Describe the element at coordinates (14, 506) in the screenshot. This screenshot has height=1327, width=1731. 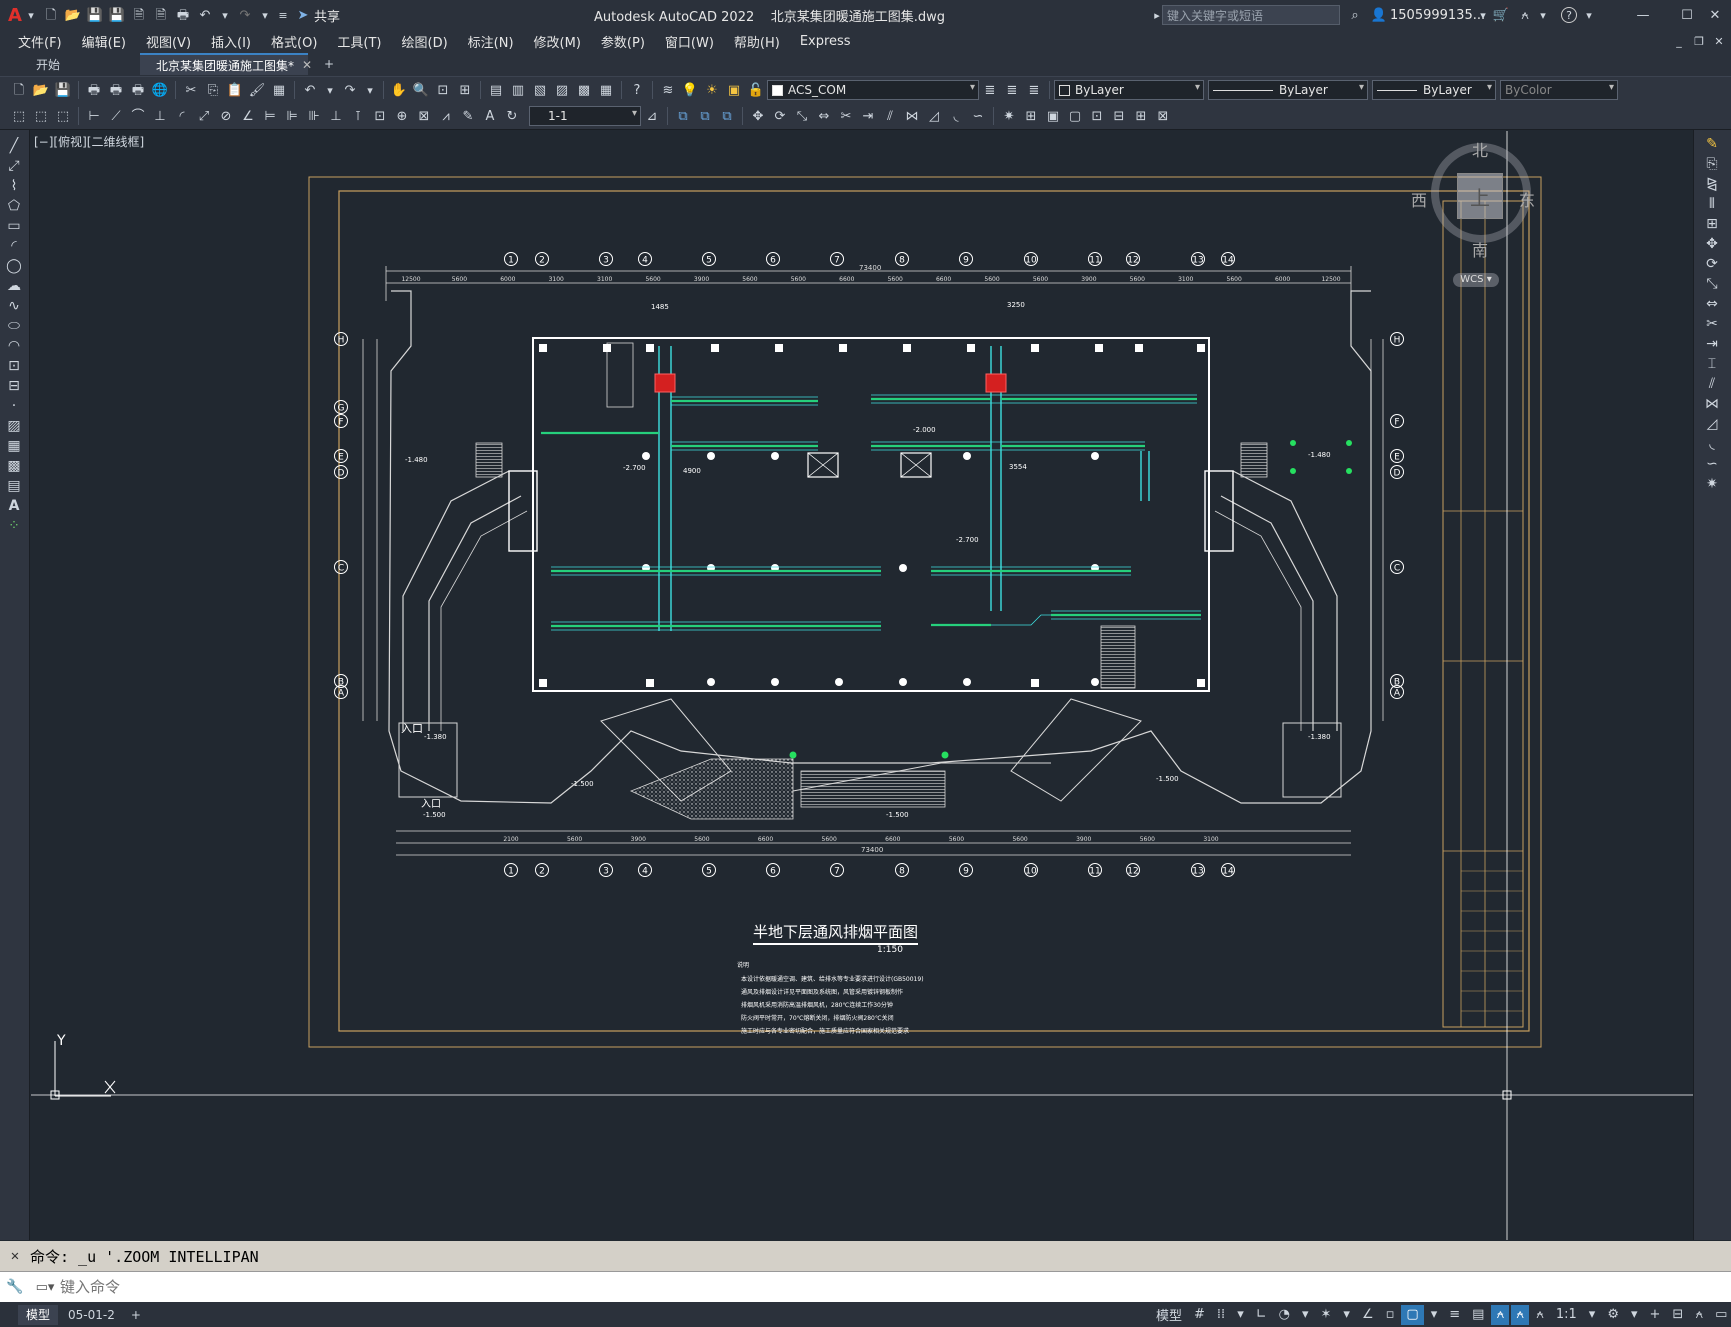
I see `multiline-text-icon: A` at that location.